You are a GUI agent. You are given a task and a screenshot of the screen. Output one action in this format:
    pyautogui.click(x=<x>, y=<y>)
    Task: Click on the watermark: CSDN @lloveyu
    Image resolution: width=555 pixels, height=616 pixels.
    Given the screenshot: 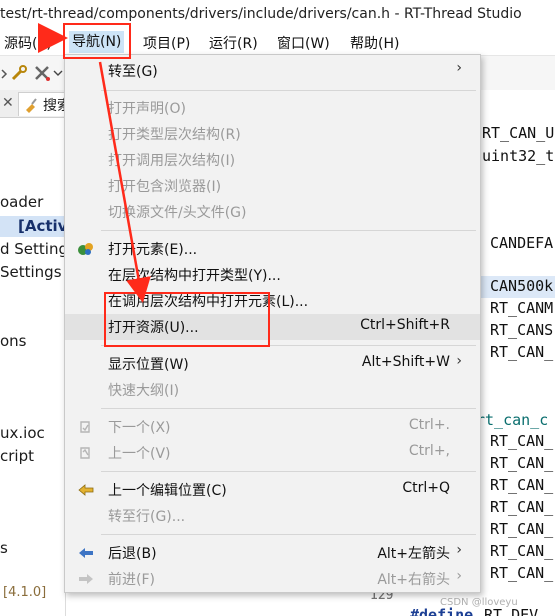 What is the action you would take?
    pyautogui.click(x=479, y=602)
    